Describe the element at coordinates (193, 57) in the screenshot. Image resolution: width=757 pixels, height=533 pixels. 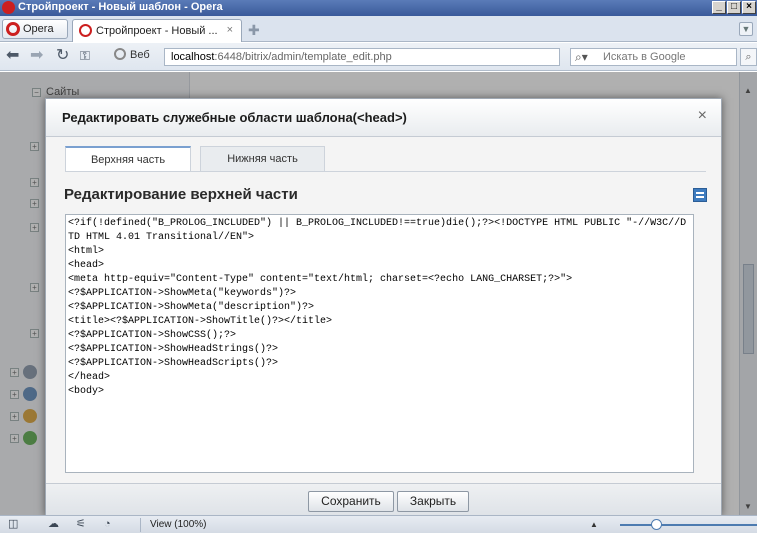
I see `url-host: localhost` at that location.